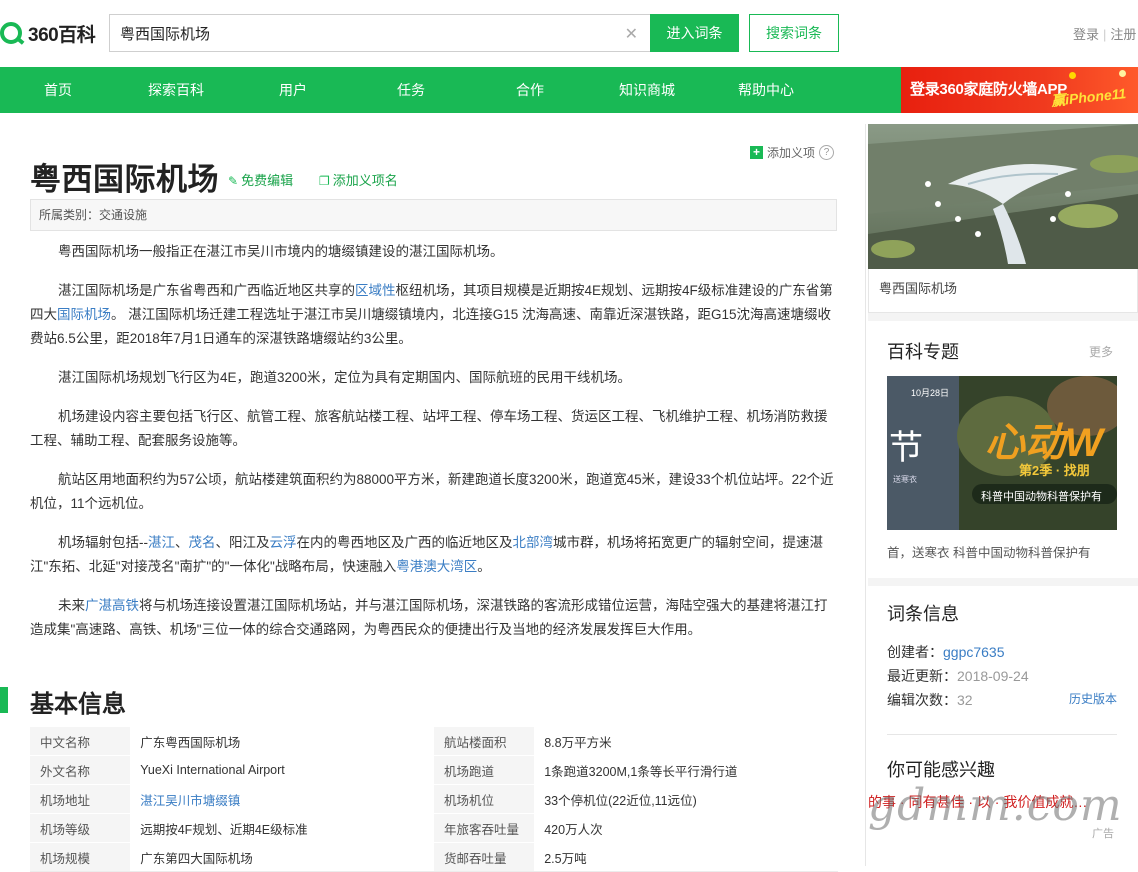 The width and height of the screenshot is (1138, 872). What do you see at coordinates (922, 700) in the screenshot?
I see `edits-label: 编辑次数：` at bounding box center [922, 700].